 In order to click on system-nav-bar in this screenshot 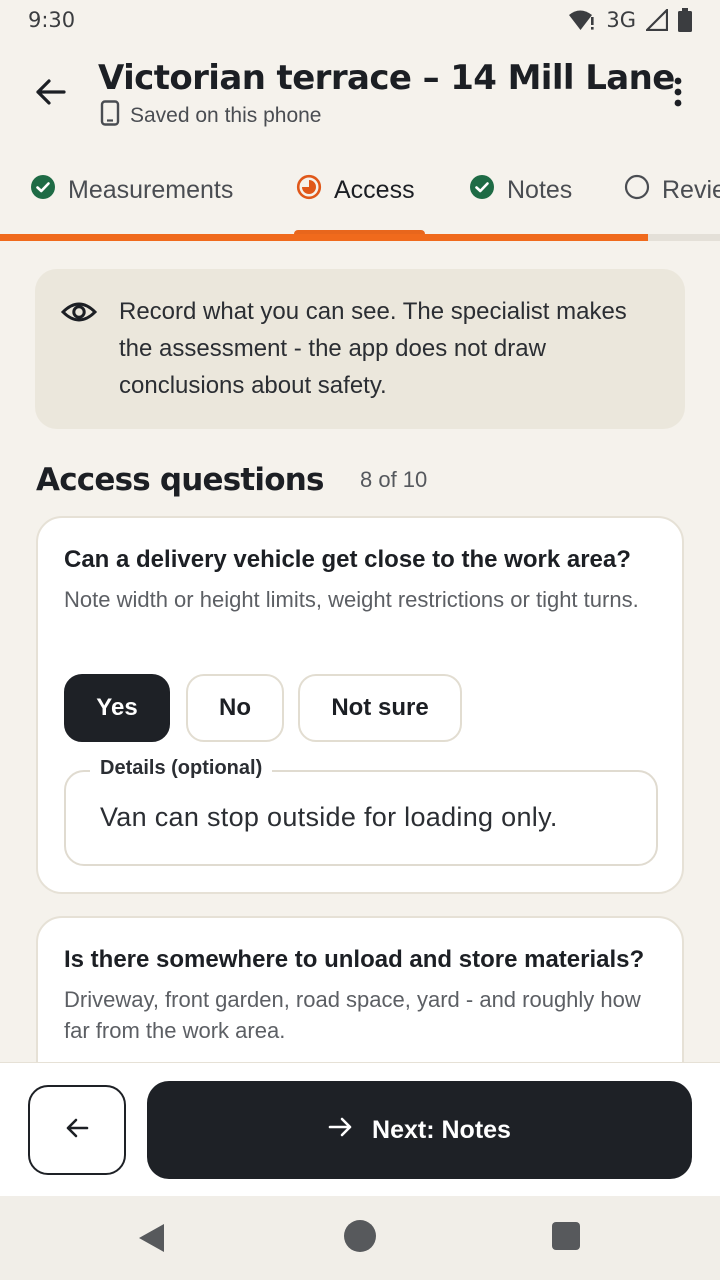, I will do `click(360, 1238)`.